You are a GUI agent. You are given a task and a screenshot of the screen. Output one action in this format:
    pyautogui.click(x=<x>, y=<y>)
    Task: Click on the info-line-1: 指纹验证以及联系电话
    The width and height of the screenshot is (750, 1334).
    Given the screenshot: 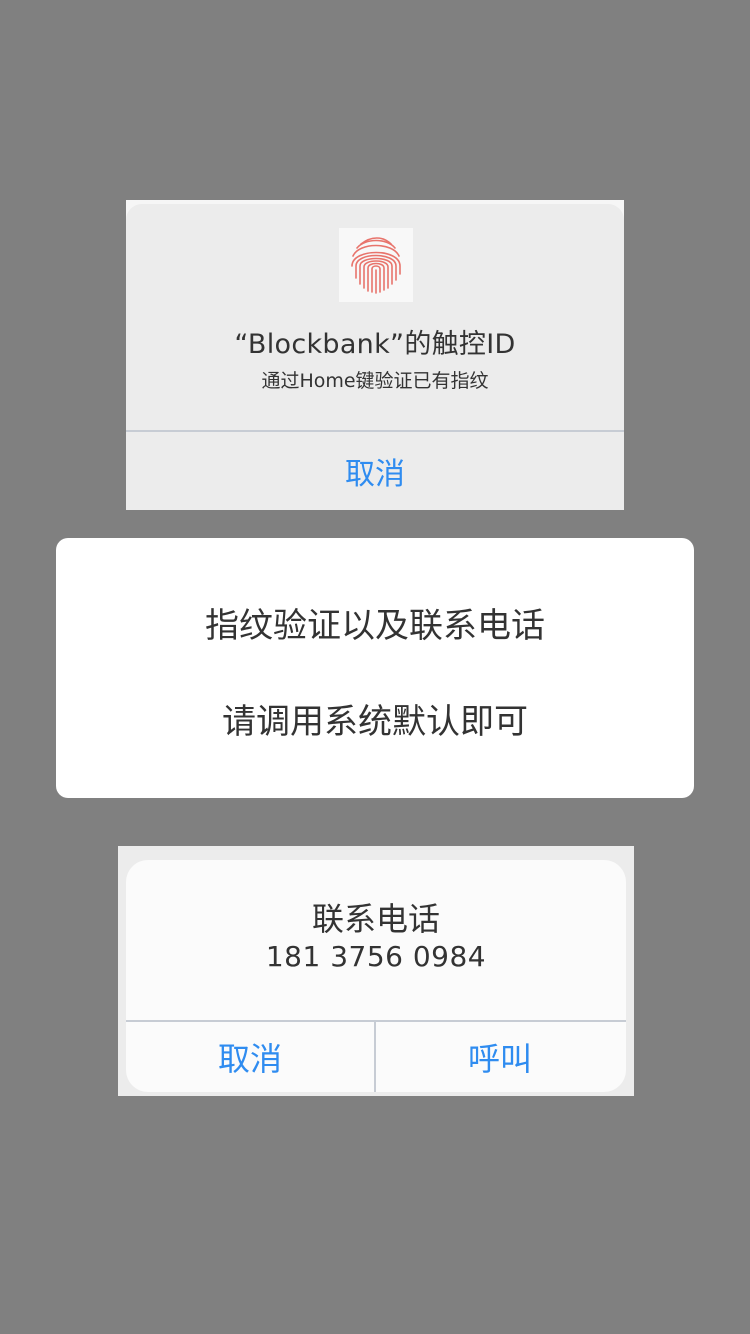 What is the action you would take?
    pyautogui.click(x=375, y=626)
    